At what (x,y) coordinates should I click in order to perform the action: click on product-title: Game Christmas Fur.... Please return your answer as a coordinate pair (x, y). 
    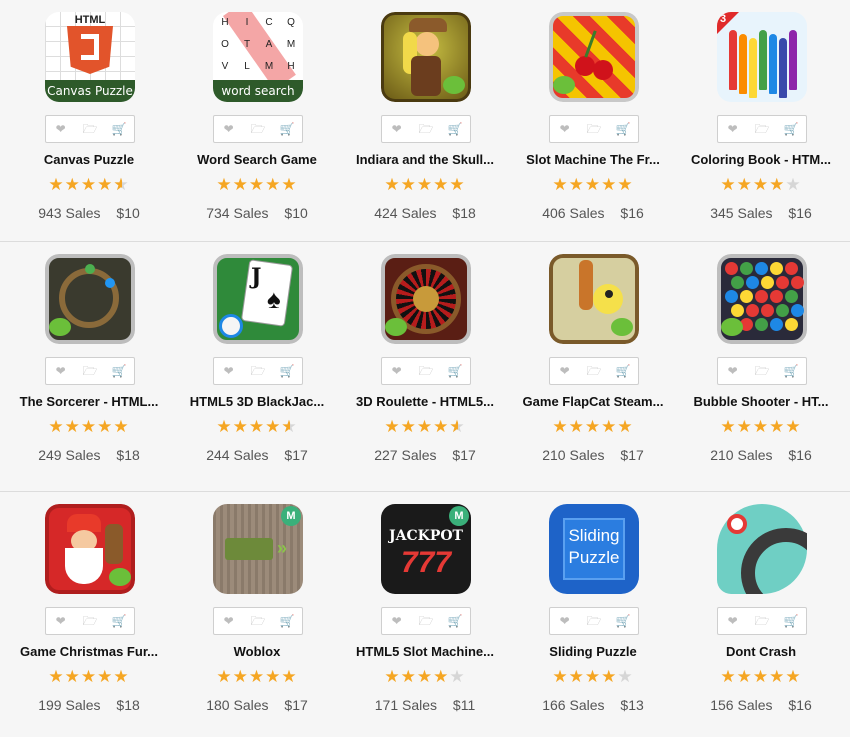
    Looking at the image, I should click on (89, 651).